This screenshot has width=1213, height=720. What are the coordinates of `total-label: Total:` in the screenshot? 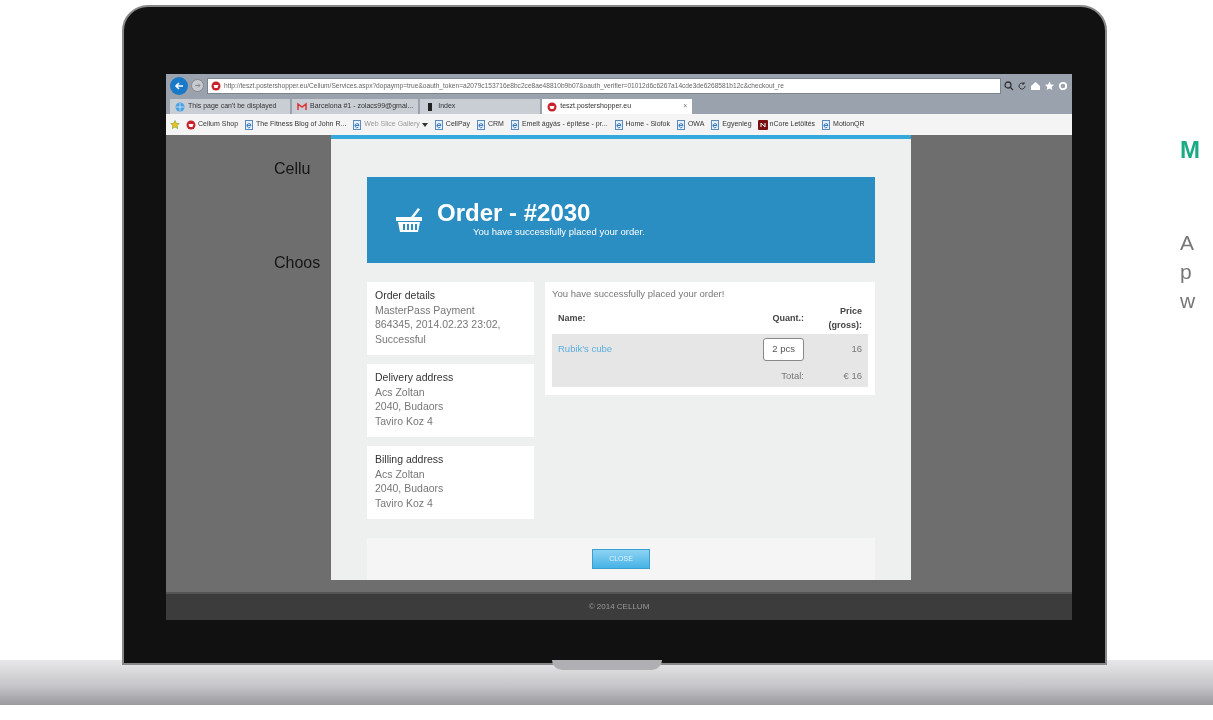 It's located at (779, 375).